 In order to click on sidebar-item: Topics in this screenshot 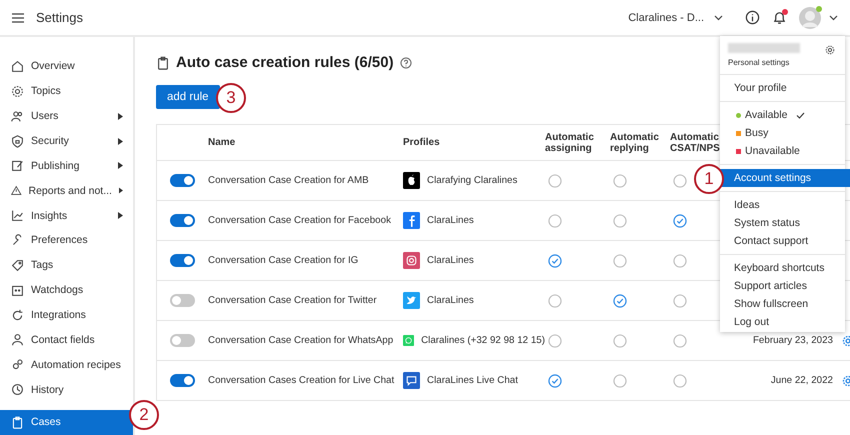, I will do `click(66, 91)`.